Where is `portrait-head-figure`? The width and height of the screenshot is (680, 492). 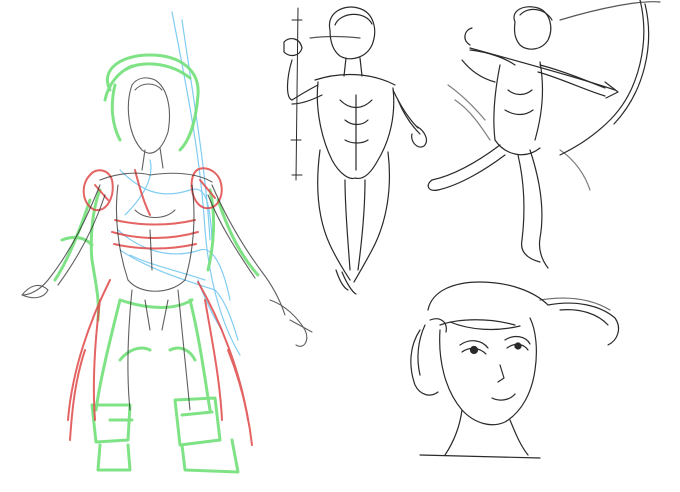 portrait-head-figure is located at coordinates (515, 370).